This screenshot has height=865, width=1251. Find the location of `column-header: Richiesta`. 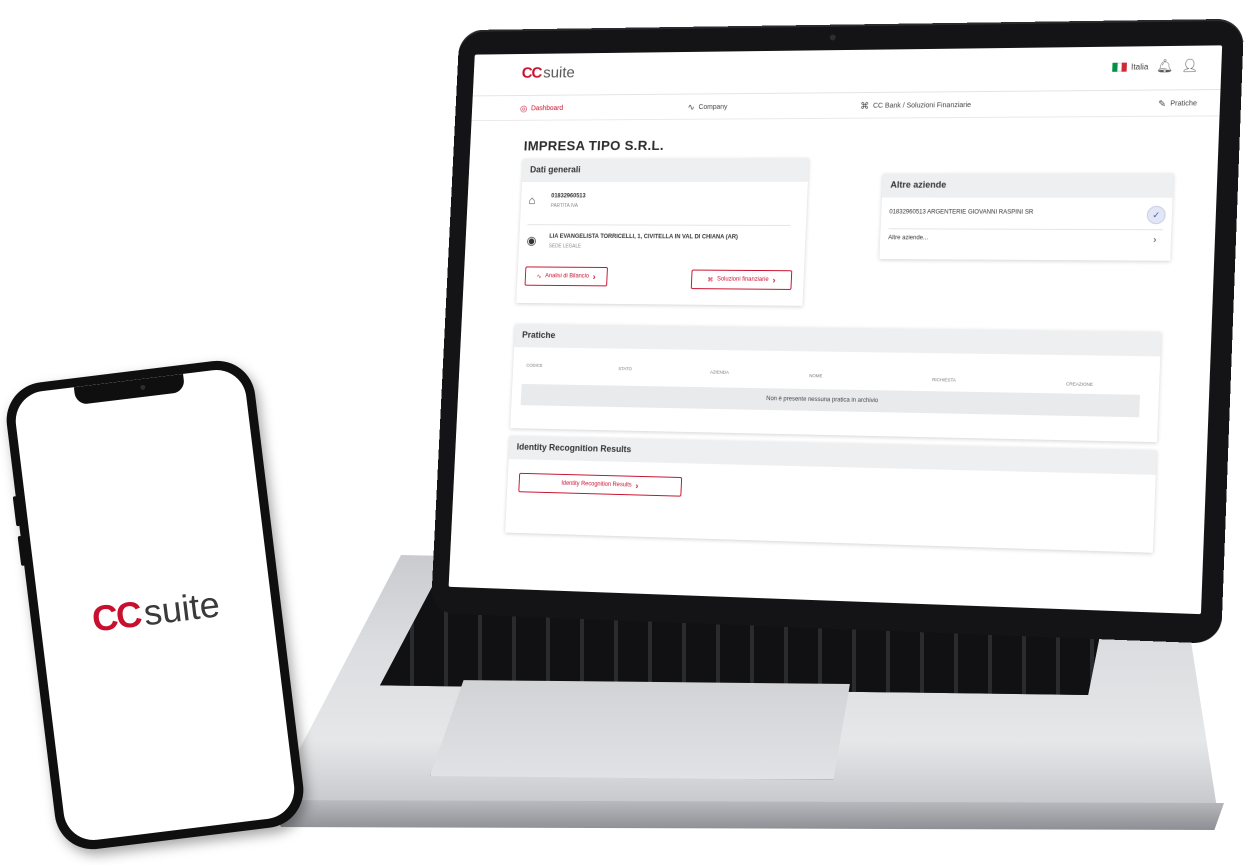

column-header: Richiesta is located at coordinates (944, 379).